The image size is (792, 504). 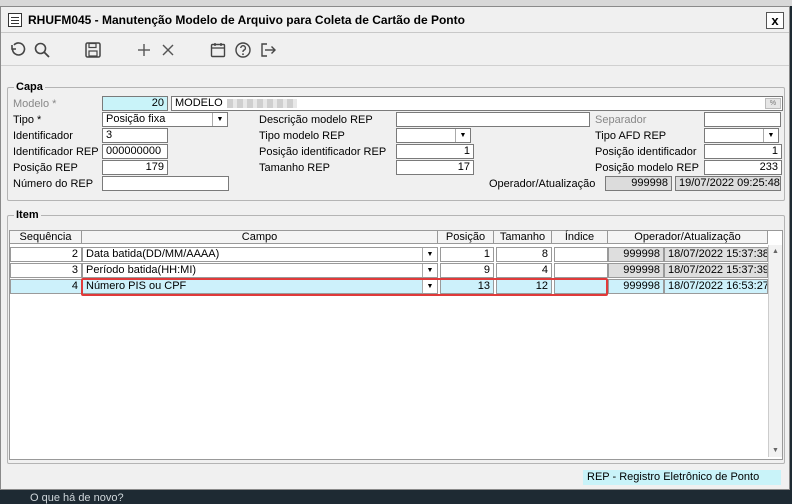 I want to click on table-row-posicao: 9, so click(x=467, y=270).